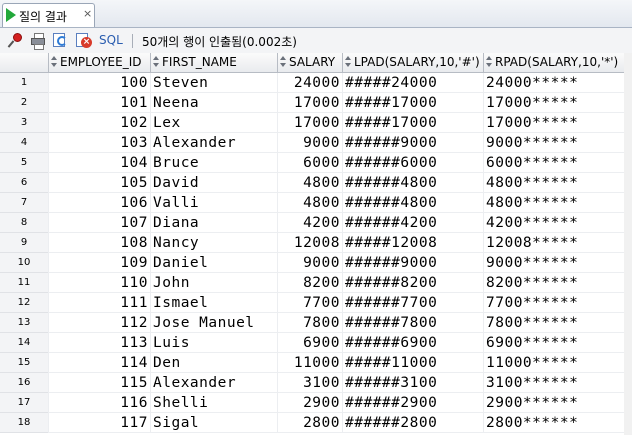 The height and width of the screenshot is (435, 632). What do you see at coordinates (24, 283) in the screenshot?
I see `row-number: 11` at bounding box center [24, 283].